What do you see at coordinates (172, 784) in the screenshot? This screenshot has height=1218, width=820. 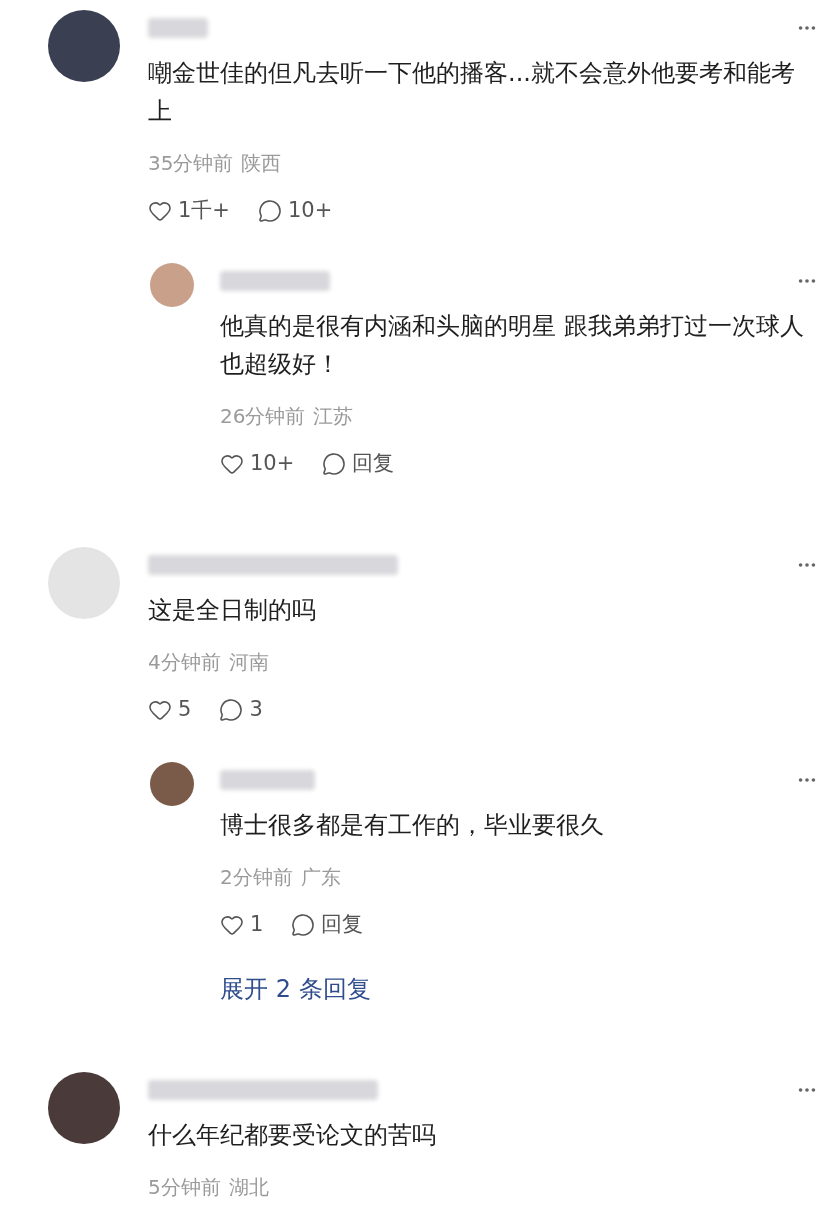 I see `avatar` at bounding box center [172, 784].